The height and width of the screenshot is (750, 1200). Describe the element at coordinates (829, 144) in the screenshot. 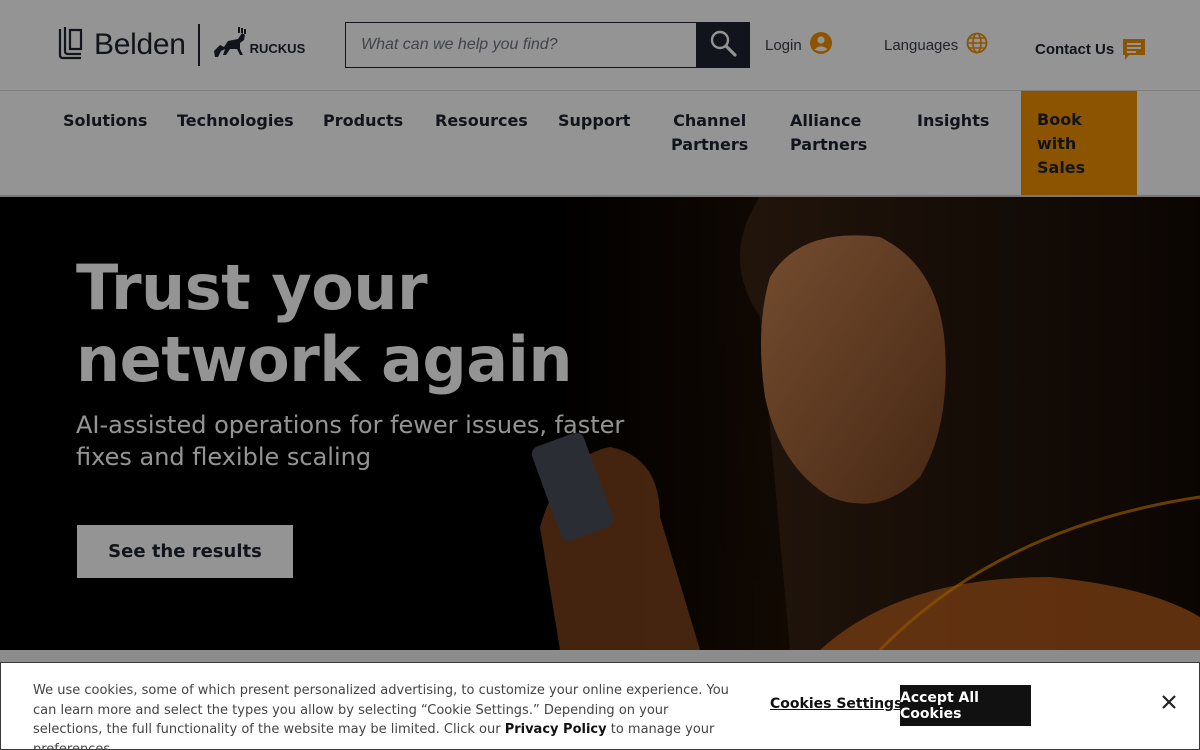

I see `nav-item-alliance-partners-line2: Partners` at that location.